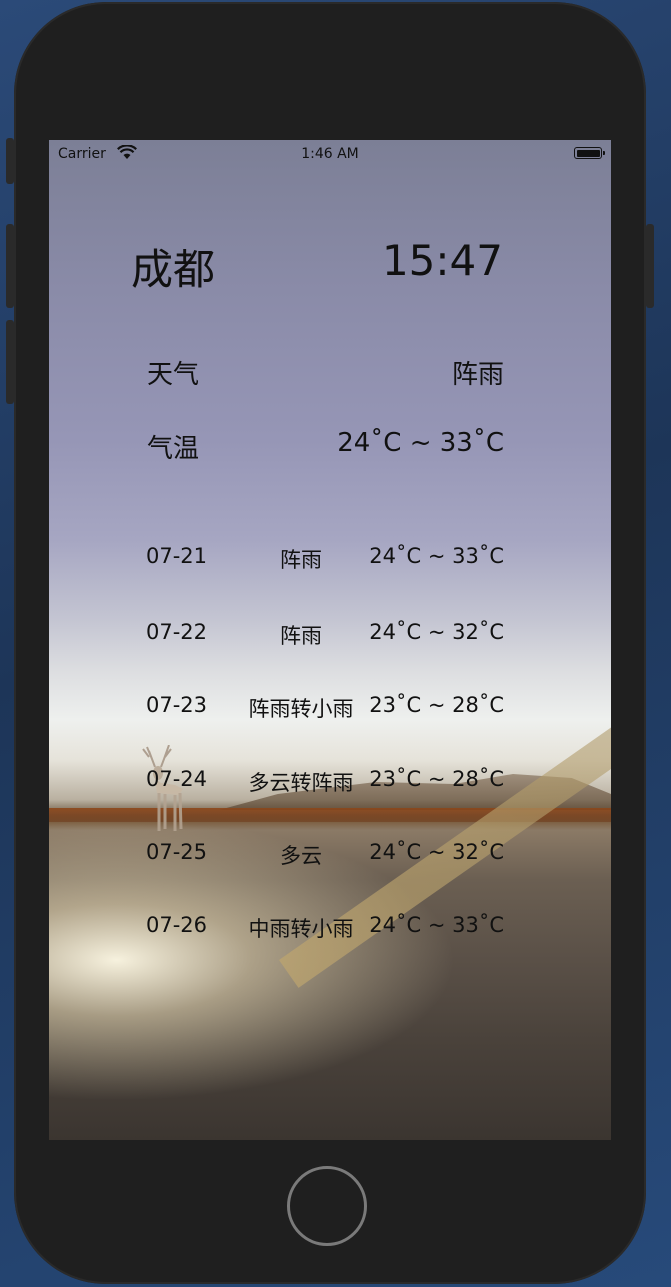 The height and width of the screenshot is (1287, 671). Describe the element at coordinates (650, 266) in the screenshot. I see `power-button` at that location.